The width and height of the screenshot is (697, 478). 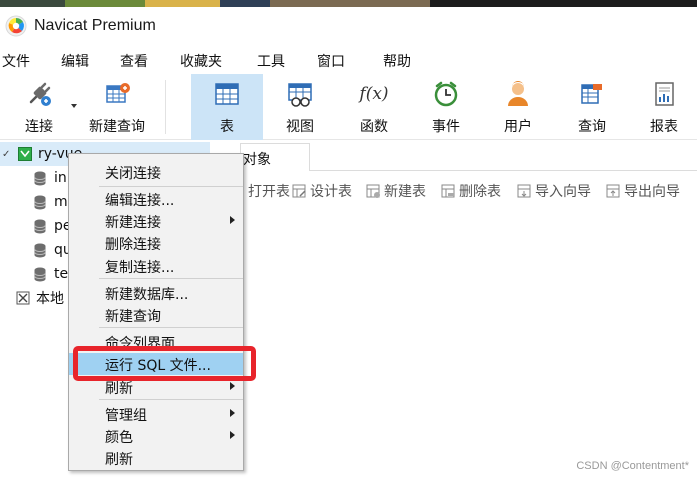 What do you see at coordinates (164, 363) in the screenshot?
I see `annotation-highlight-box` at bounding box center [164, 363].